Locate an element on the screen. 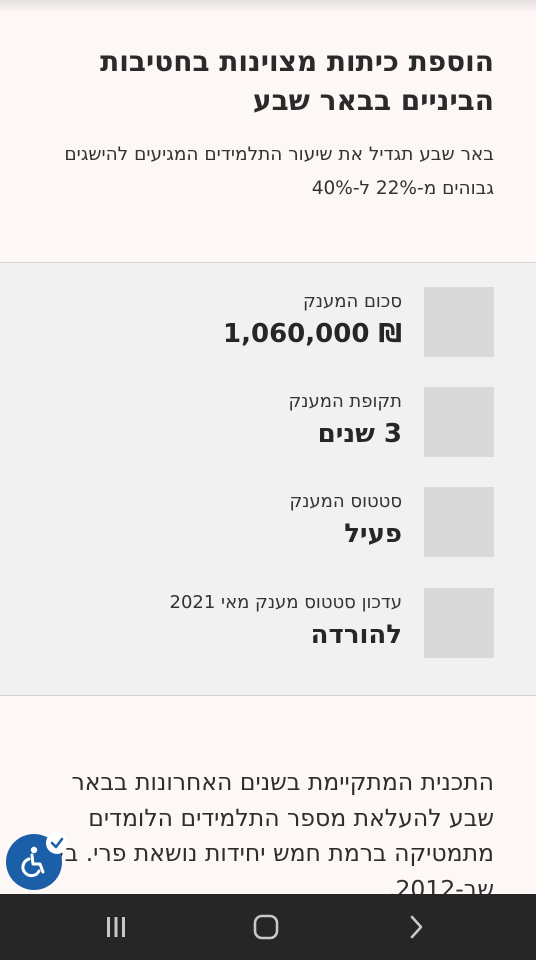  recents-icon is located at coordinates (116, 927).